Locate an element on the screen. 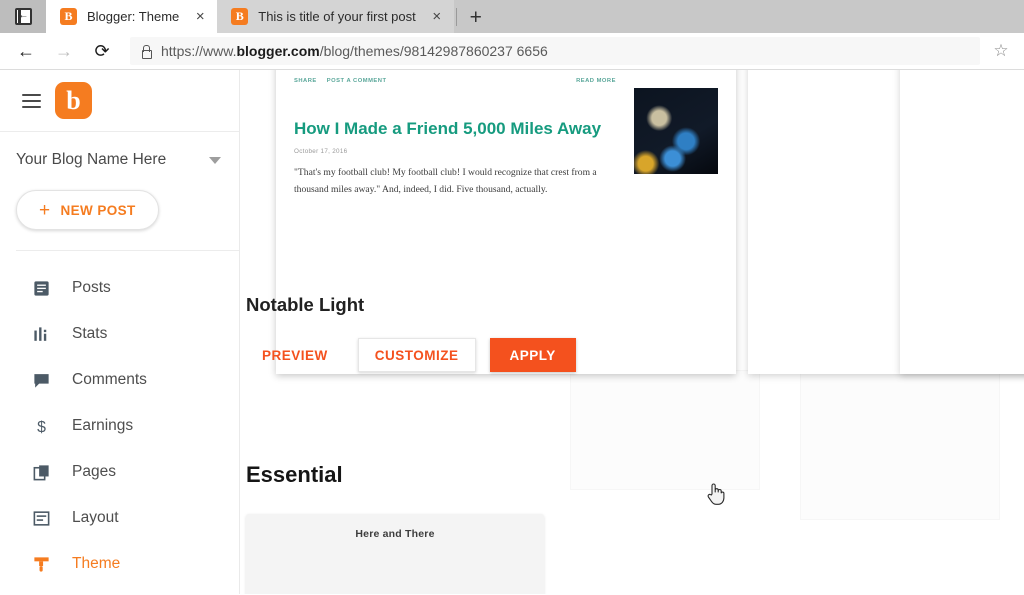 The image size is (1024, 595). tab-blogger-theme: Blogger: Theme × is located at coordinates (132, 16).